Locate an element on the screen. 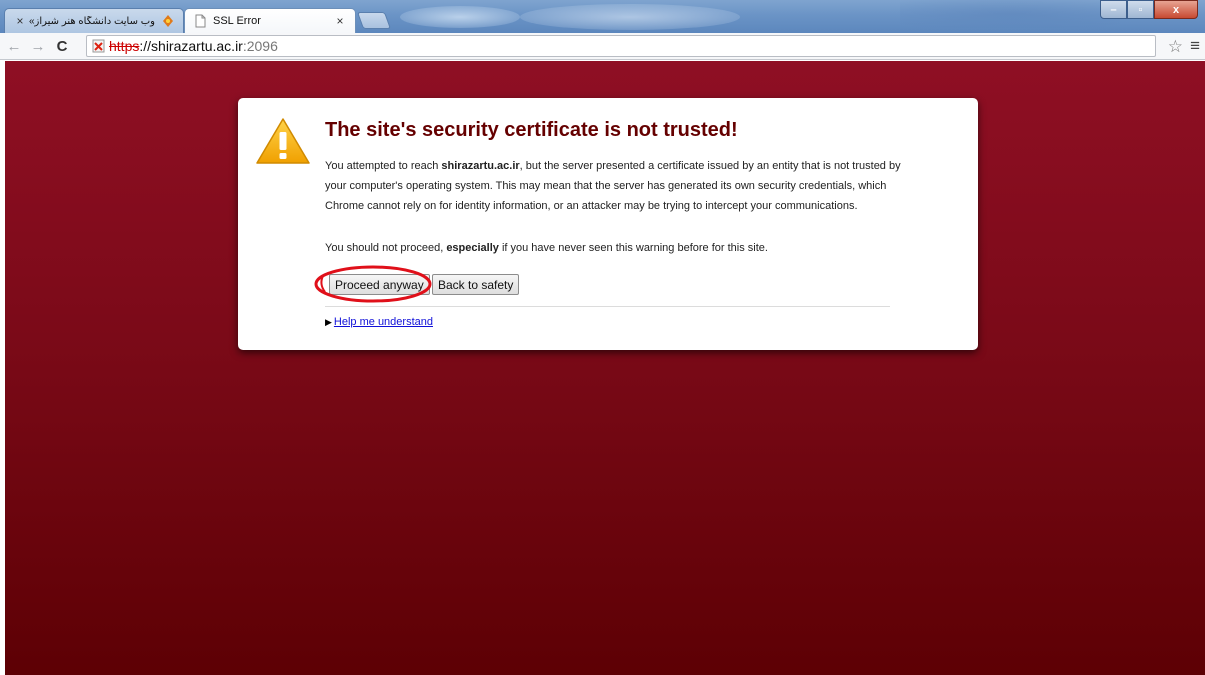 The width and height of the screenshot is (1205, 675). new-tab-button is located at coordinates (374, 20).